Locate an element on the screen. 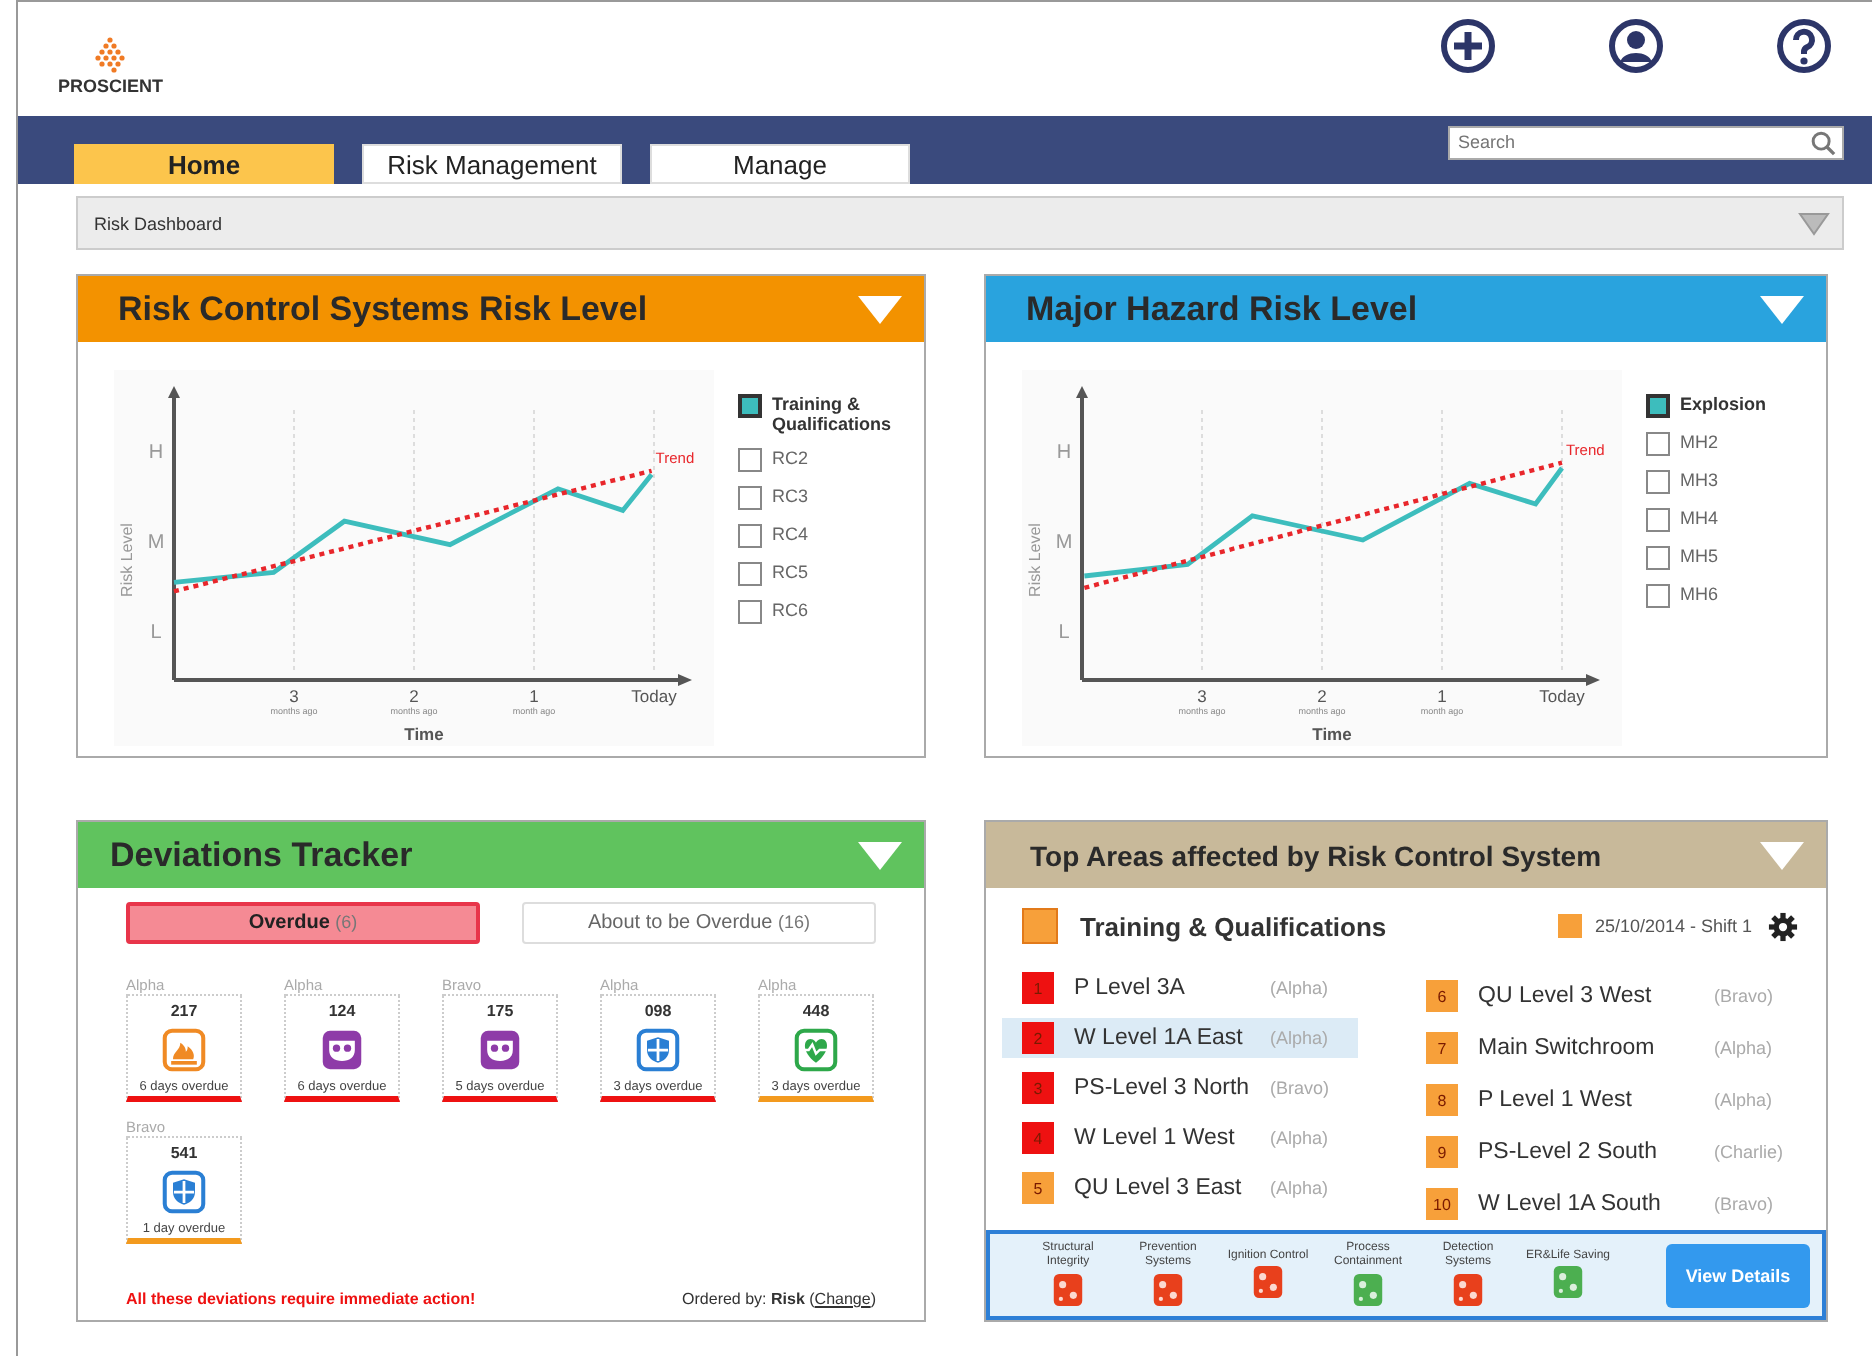  change-link: Change is located at coordinates (842, 1299).